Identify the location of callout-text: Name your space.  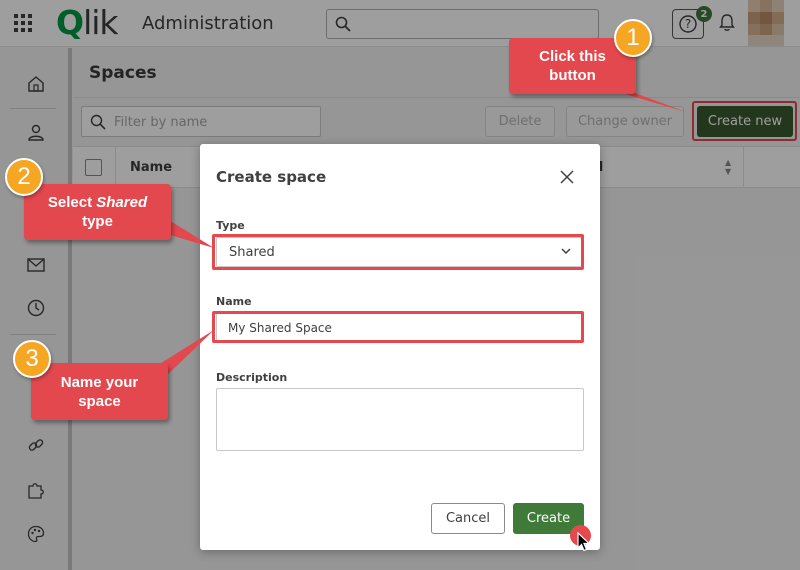
(99, 391).